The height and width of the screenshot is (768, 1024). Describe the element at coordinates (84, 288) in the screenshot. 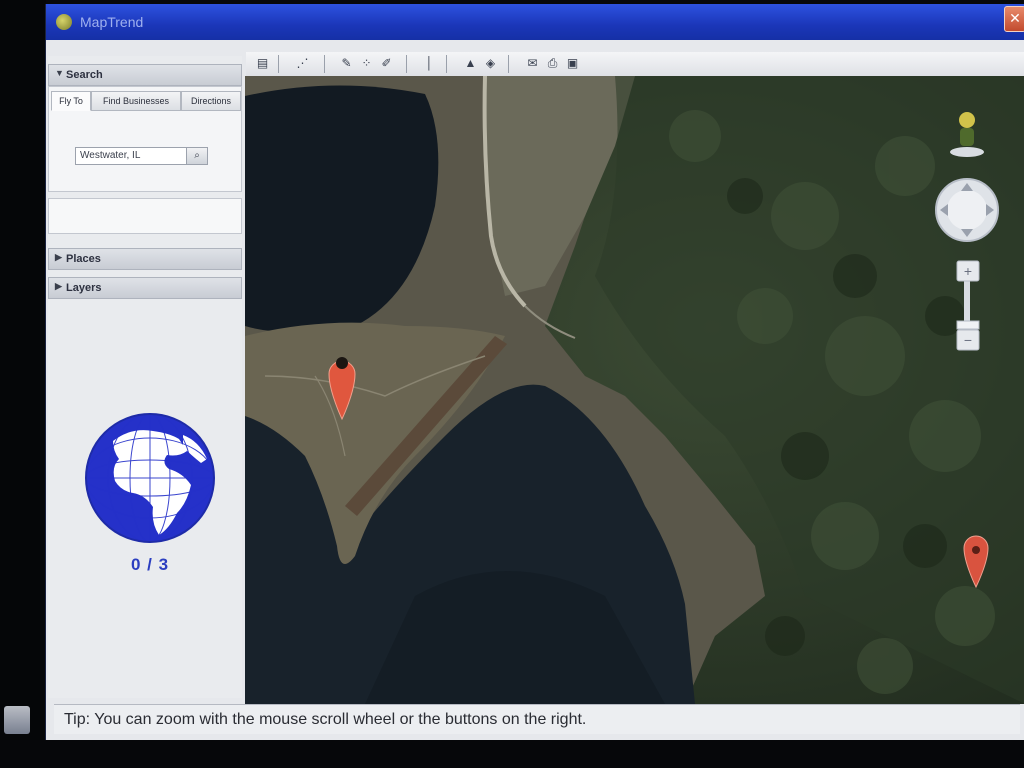

I see `layers-header-label: Layers` at that location.